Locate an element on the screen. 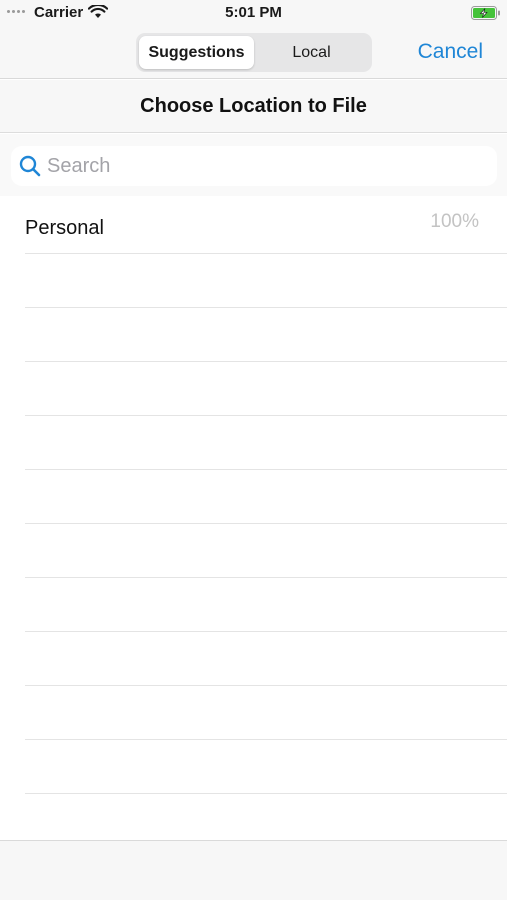  title-bar: Choose Location to File is located at coordinates (253, 106).